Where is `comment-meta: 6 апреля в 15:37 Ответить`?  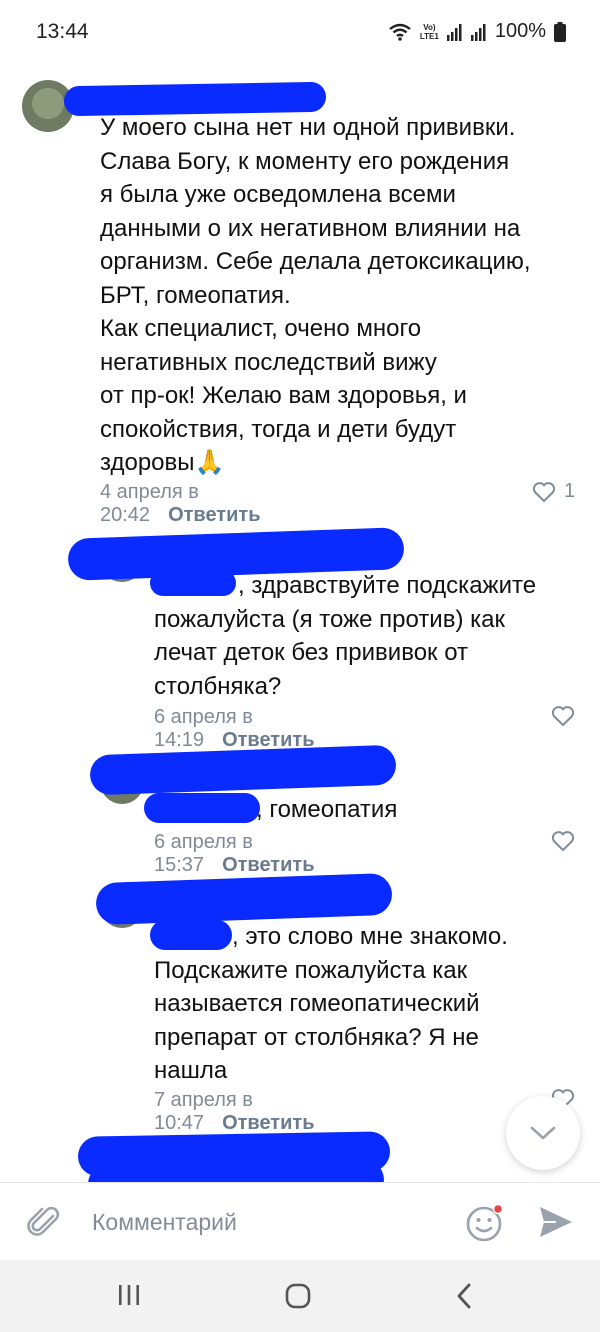 comment-meta: 6 апреля в 15:37 Ответить is located at coordinates (234, 854).